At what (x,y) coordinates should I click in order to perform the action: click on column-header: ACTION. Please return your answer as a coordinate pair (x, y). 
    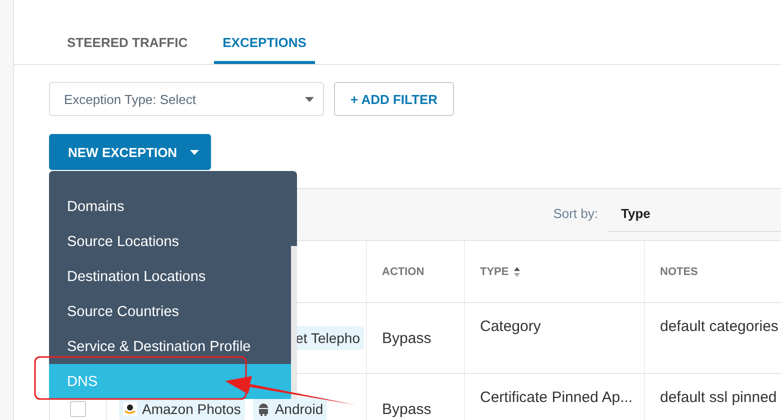
    Looking at the image, I should click on (415, 271).